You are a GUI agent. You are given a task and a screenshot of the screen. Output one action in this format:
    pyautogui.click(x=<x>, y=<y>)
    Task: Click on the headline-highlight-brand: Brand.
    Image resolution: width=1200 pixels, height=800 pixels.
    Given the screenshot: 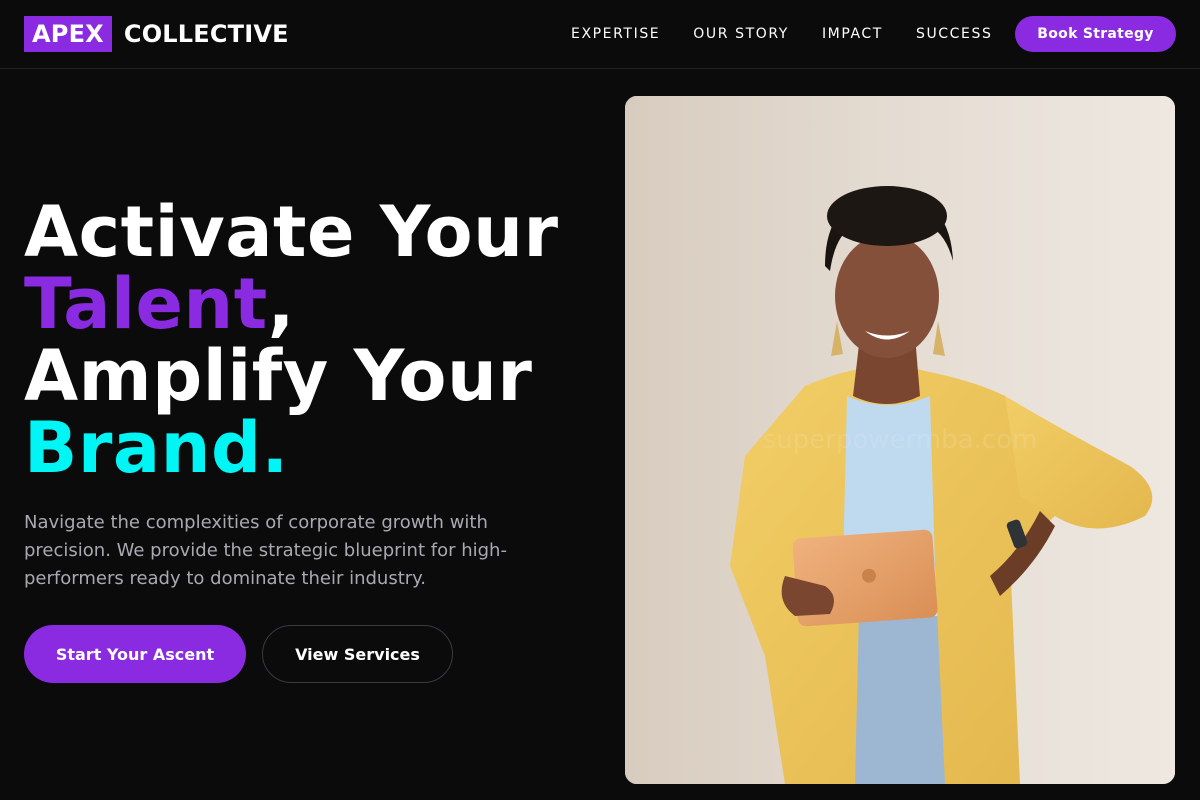 What is the action you would take?
    pyautogui.click(x=156, y=448)
    